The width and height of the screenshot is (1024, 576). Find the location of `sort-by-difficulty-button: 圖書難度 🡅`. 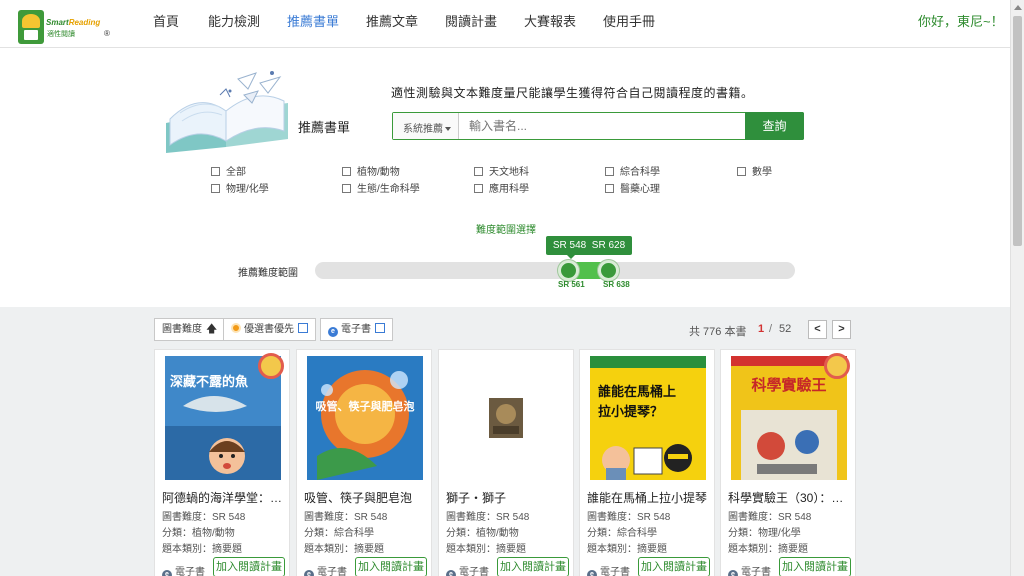

sort-by-difficulty-button: 圖書難度 🡅 is located at coordinates (190, 329).